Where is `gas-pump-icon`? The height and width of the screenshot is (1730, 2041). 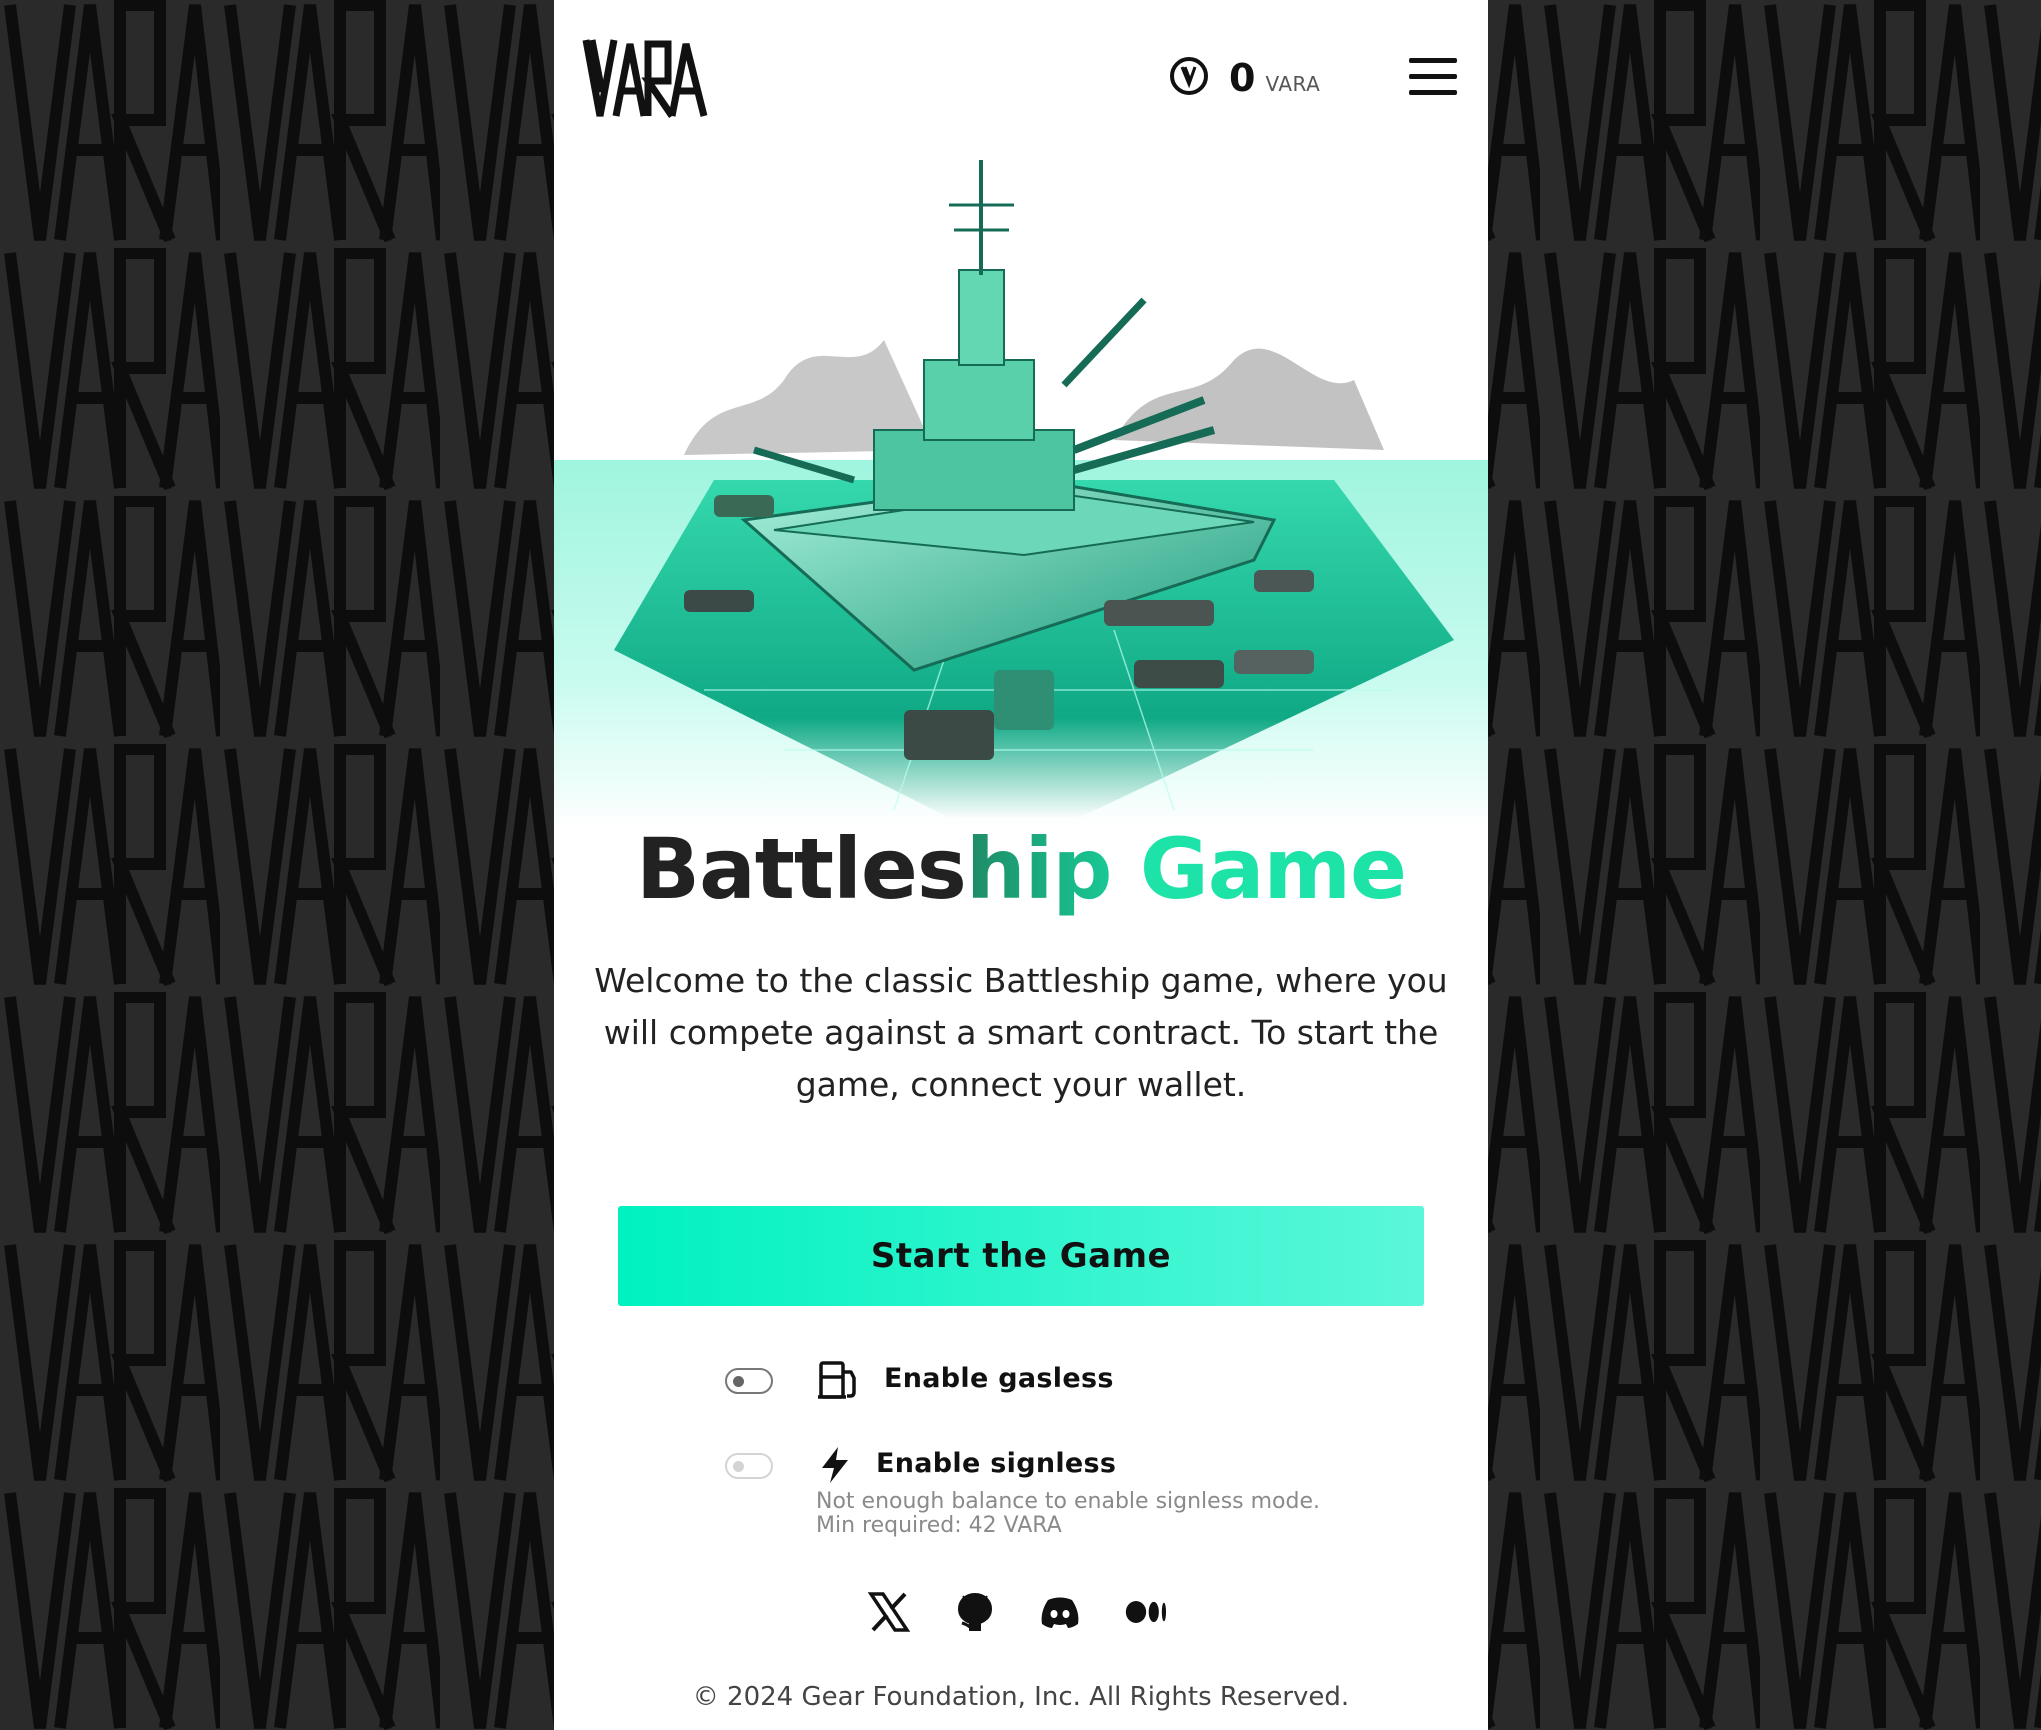 gas-pump-icon is located at coordinates (837, 1380).